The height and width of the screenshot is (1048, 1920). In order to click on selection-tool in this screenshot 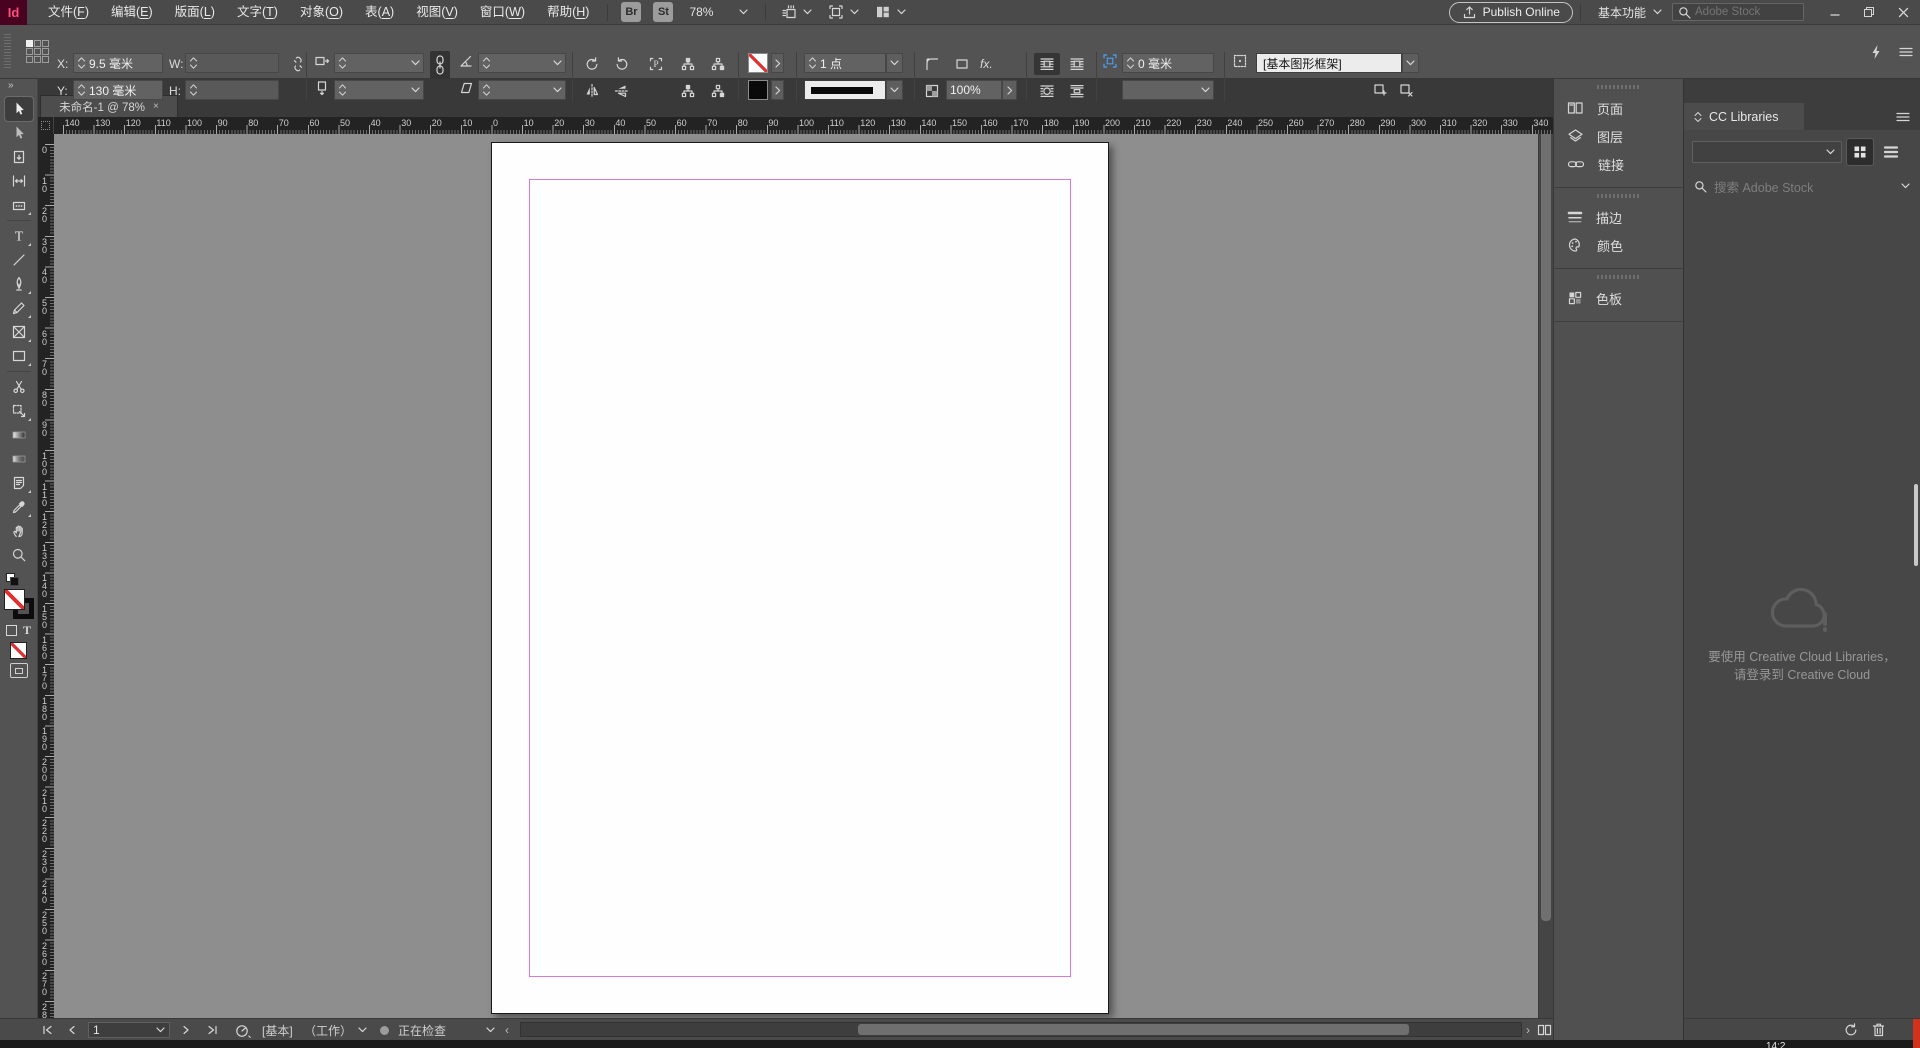, I will do `click(18, 109)`.